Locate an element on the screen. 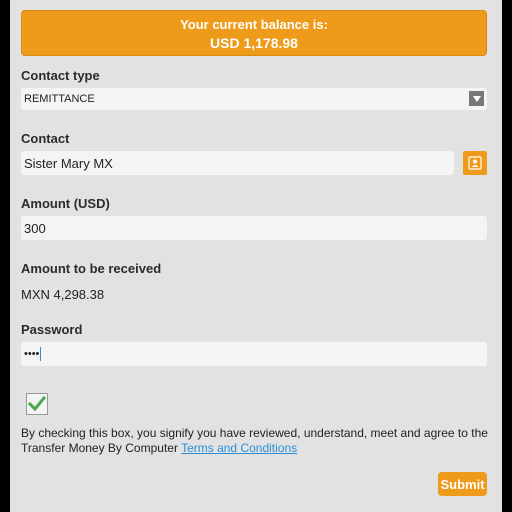 The height and width of the screenshot is (512, 512). balance-amount: USD 1,178.98 is located at coordinates (254, 43).